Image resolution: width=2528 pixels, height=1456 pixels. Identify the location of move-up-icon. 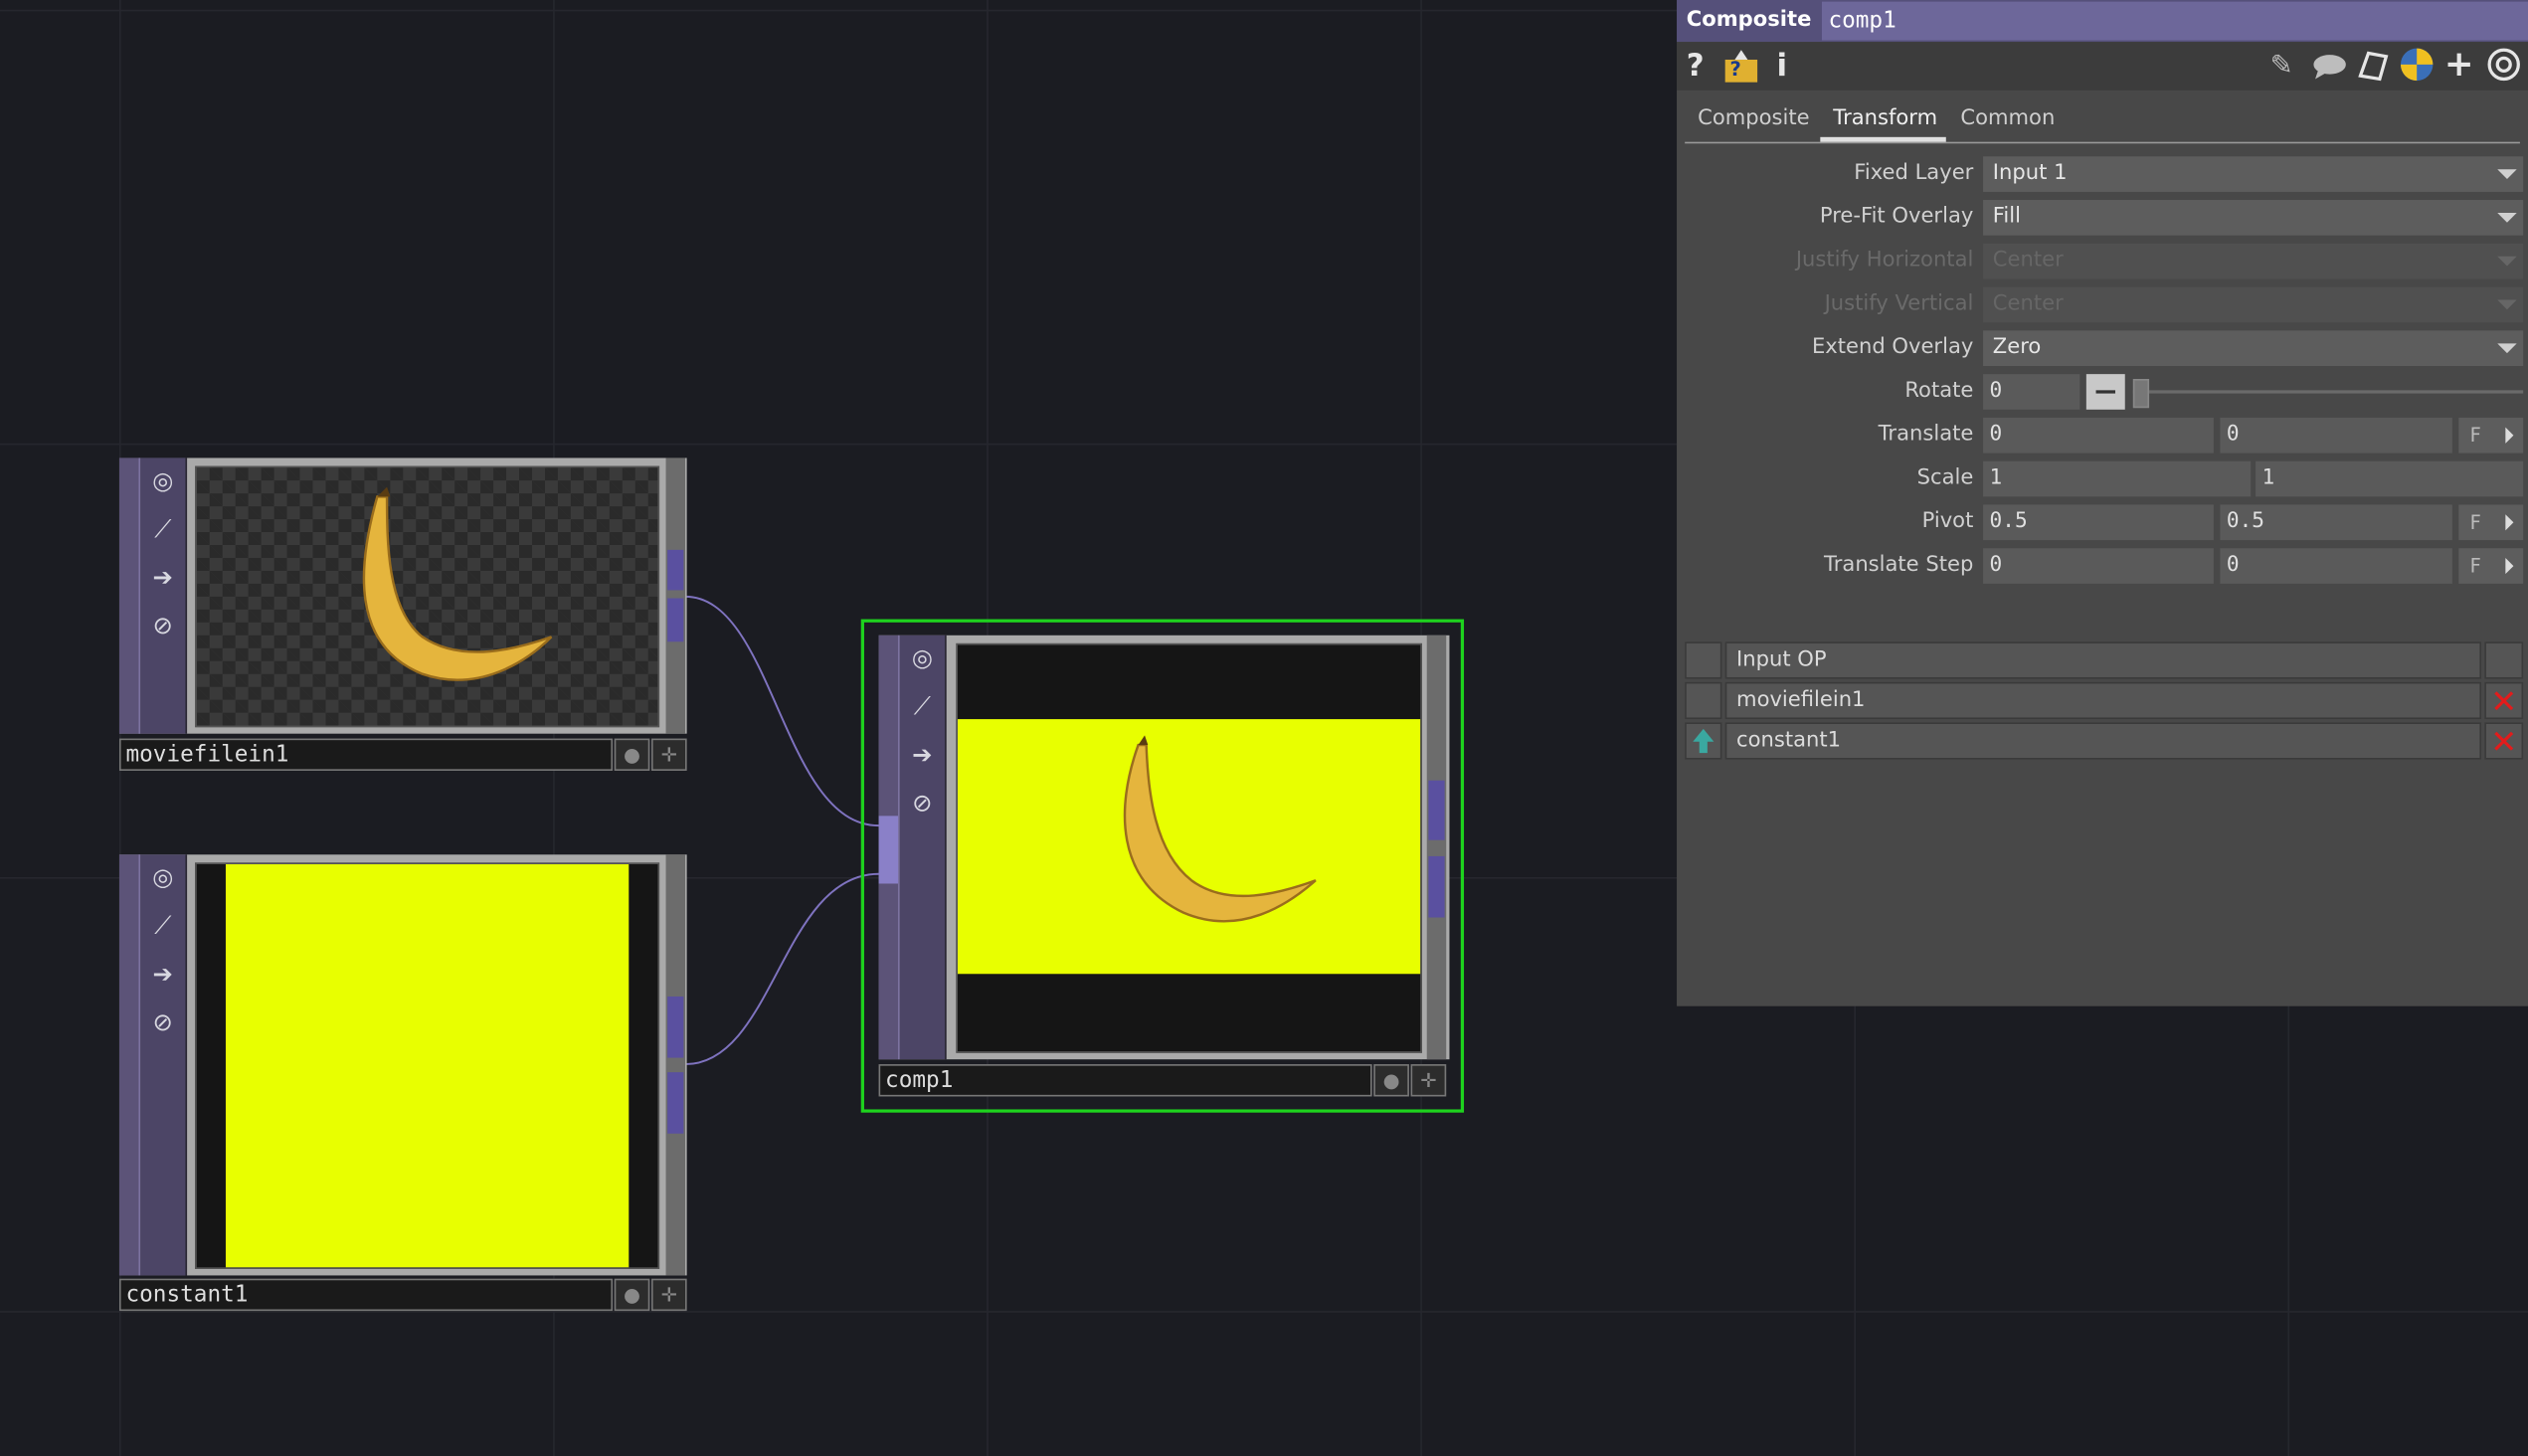
(1703, 741).